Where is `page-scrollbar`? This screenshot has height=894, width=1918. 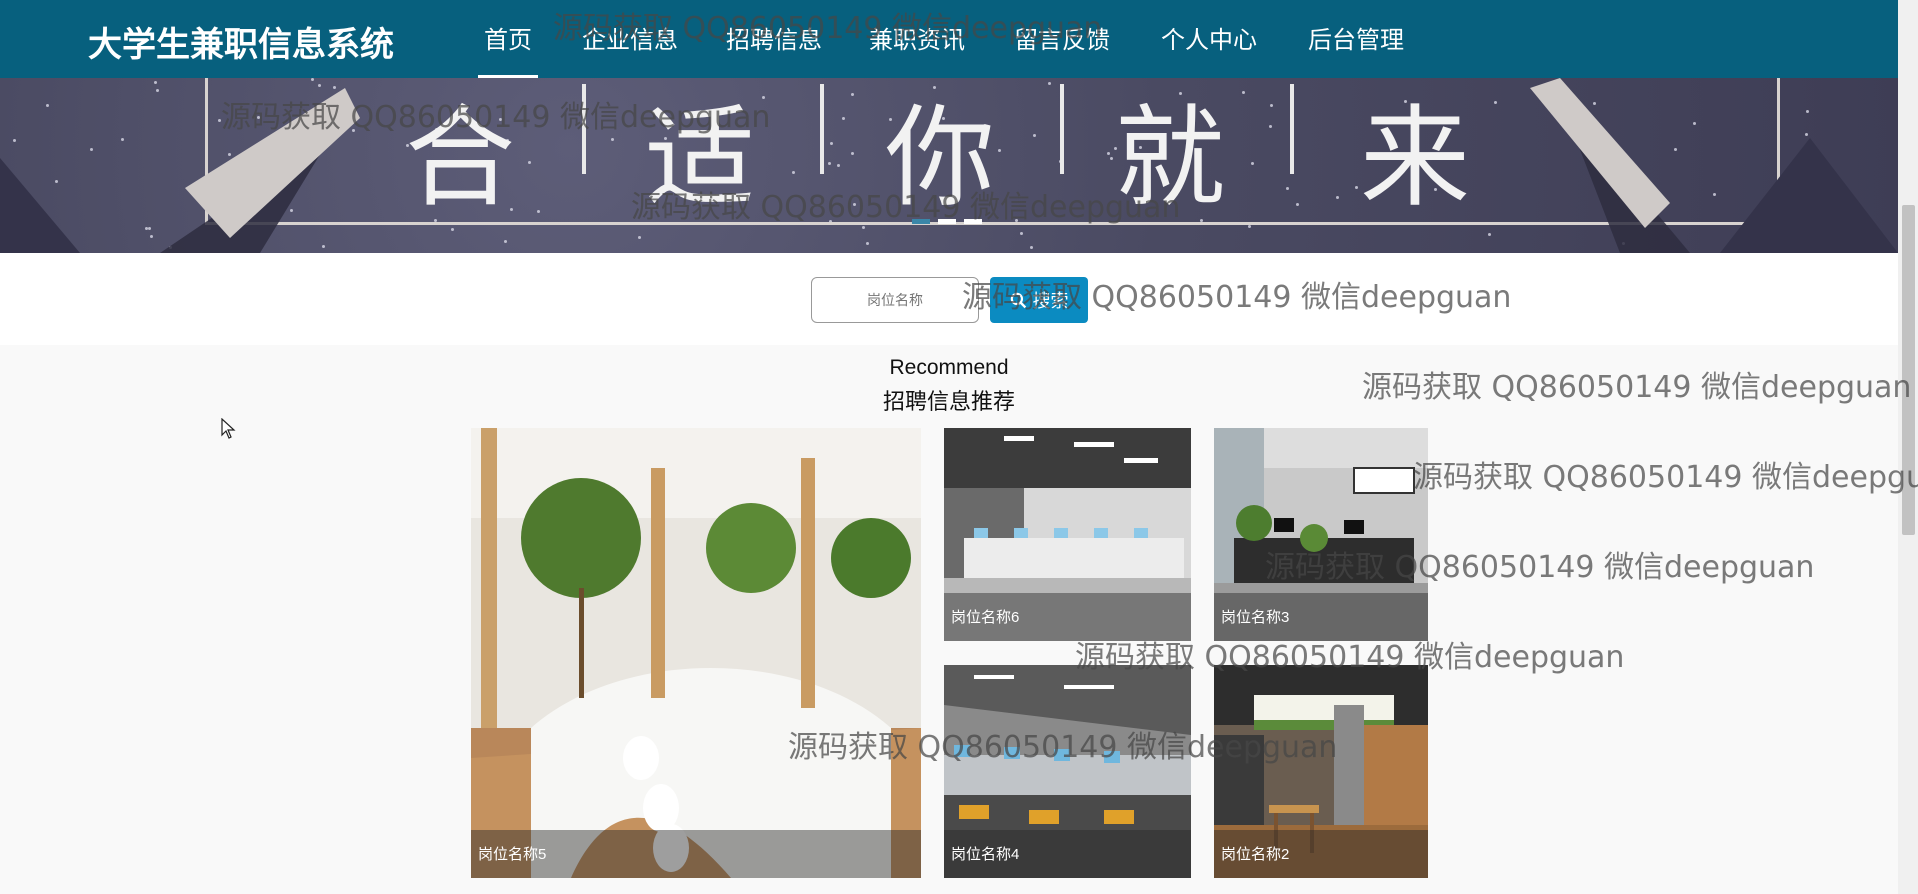 page-scrollbar is located at coordinates (1908, 447).